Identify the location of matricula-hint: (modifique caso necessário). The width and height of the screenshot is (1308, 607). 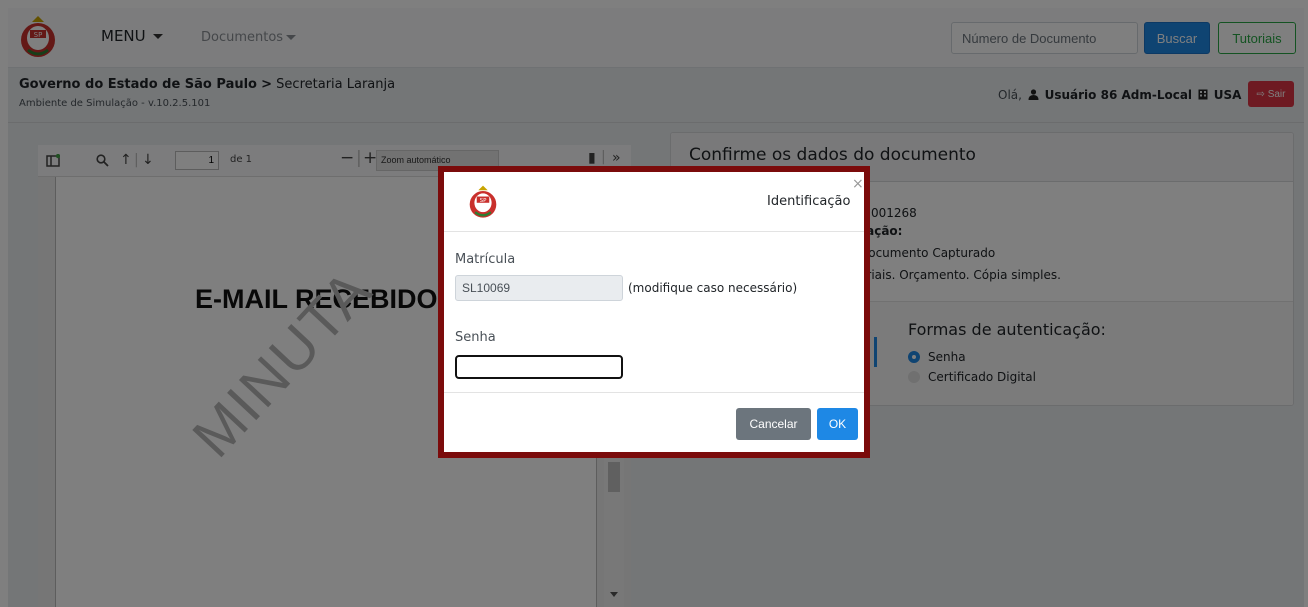
(713, 288).